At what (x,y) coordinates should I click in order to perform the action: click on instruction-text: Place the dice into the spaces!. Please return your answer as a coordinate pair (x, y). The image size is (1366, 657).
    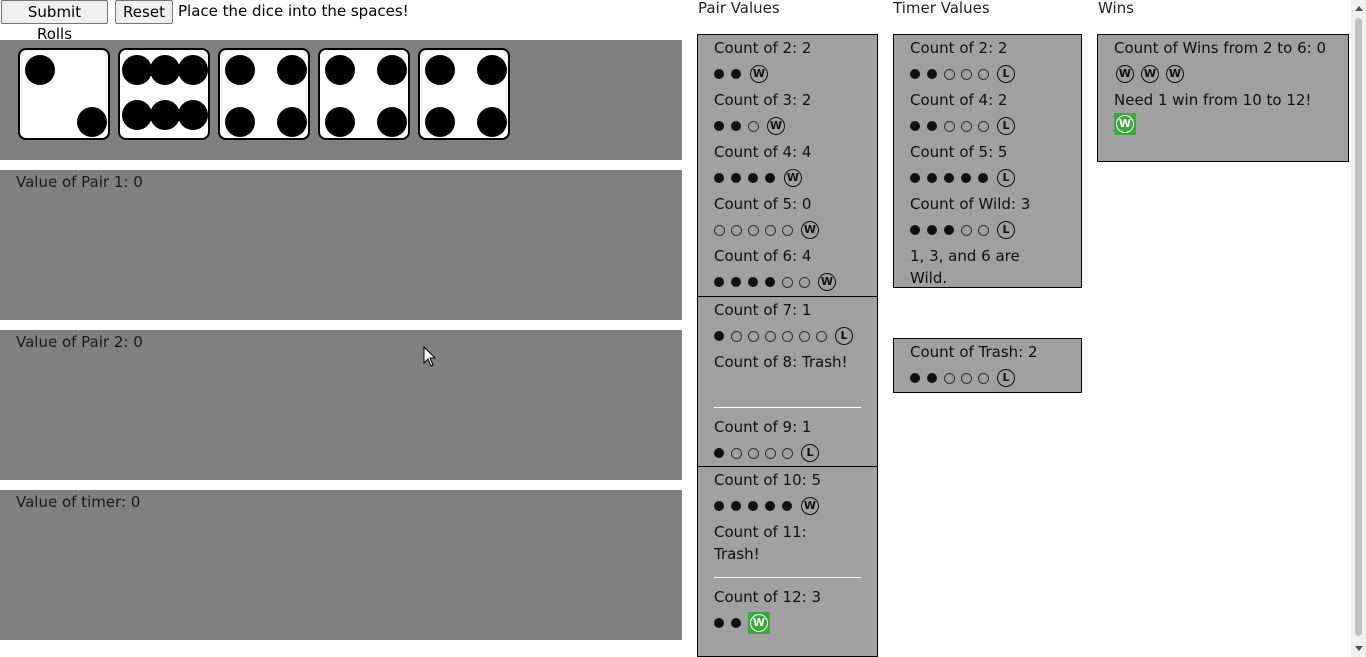
    Looking at the image, I should click on (293, 11).